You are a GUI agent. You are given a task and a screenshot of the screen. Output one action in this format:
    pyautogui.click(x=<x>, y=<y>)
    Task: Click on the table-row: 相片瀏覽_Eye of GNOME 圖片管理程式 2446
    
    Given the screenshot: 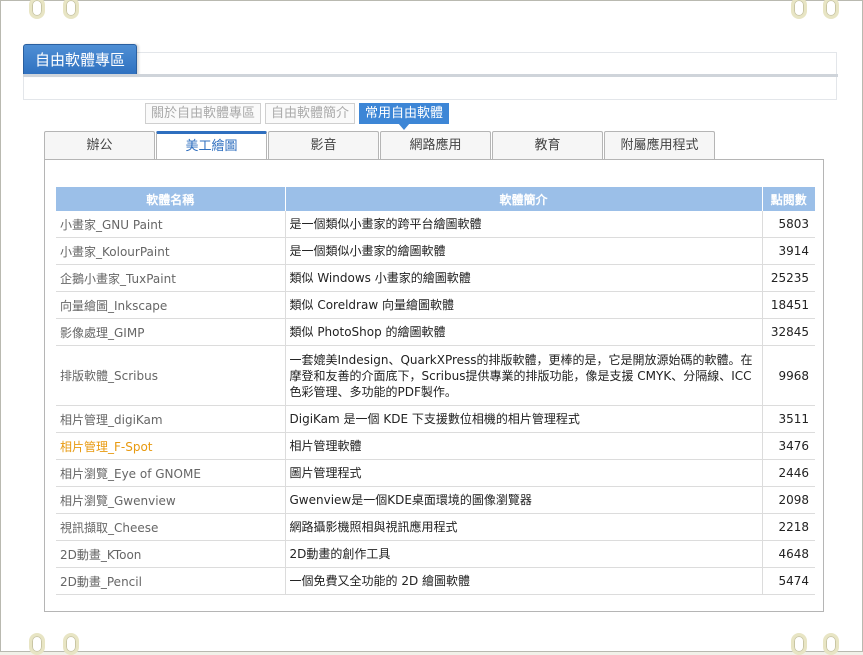 What is the action you would take?
    pyautogui.click(x=435, y=473)
    